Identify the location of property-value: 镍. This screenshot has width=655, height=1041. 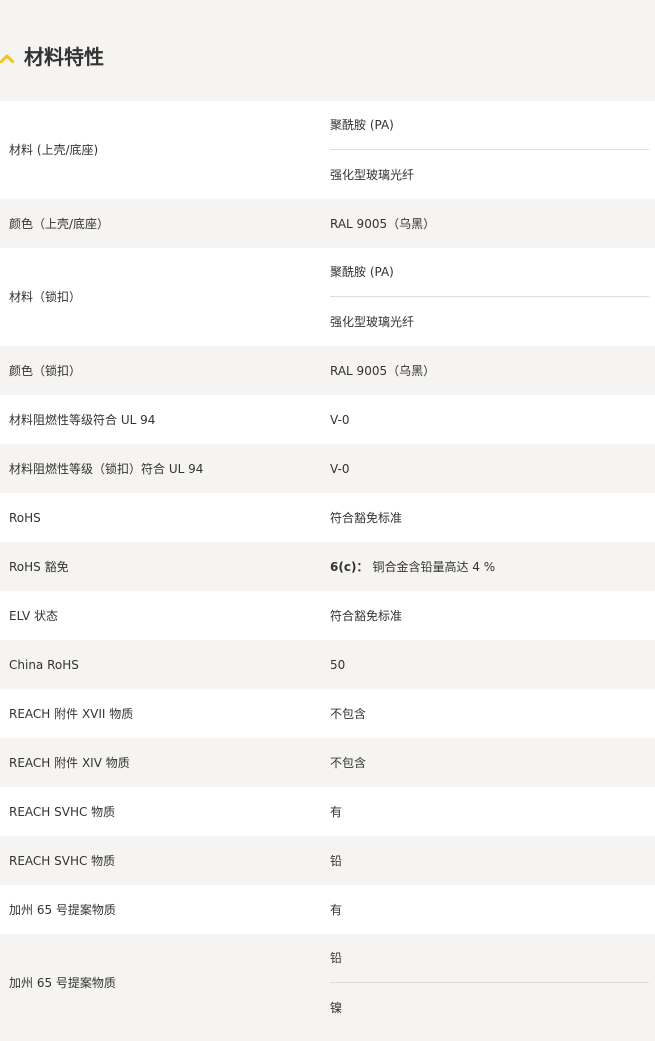
(489, 1007).